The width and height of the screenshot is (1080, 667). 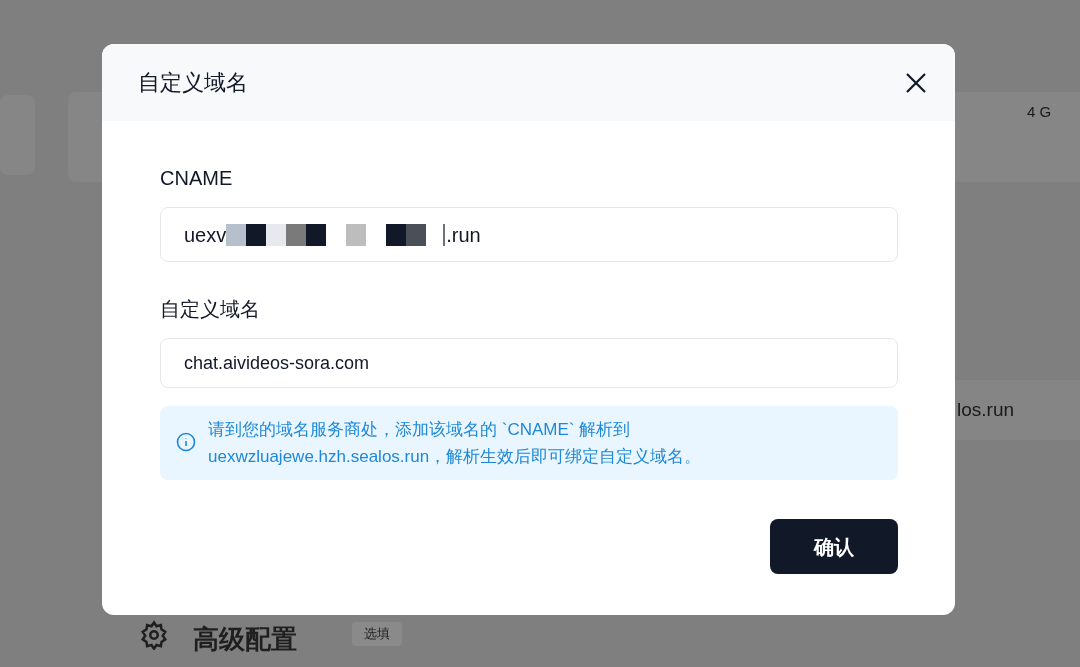 I want to click on notice-text: 请到您的域名服务商处，添加该域名的 `CNAME` 解析到 uexwzluajewe.hzh.sealos.run，解析生效后即可绑定自定义域名。, so click(x=455, y=443).